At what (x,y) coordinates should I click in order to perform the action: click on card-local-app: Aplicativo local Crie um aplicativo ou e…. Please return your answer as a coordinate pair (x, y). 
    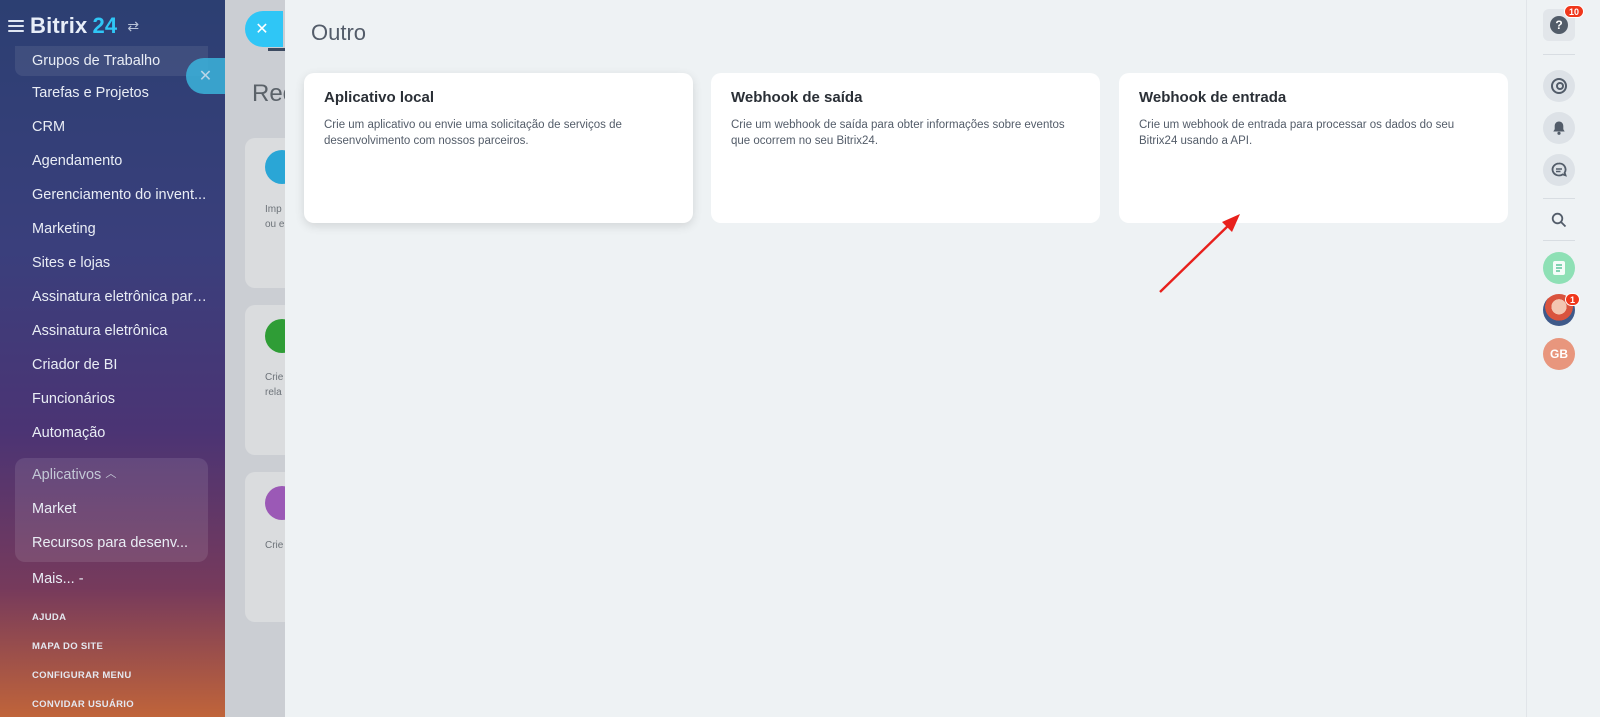
    Looking at the image, I should click on (498, 148).